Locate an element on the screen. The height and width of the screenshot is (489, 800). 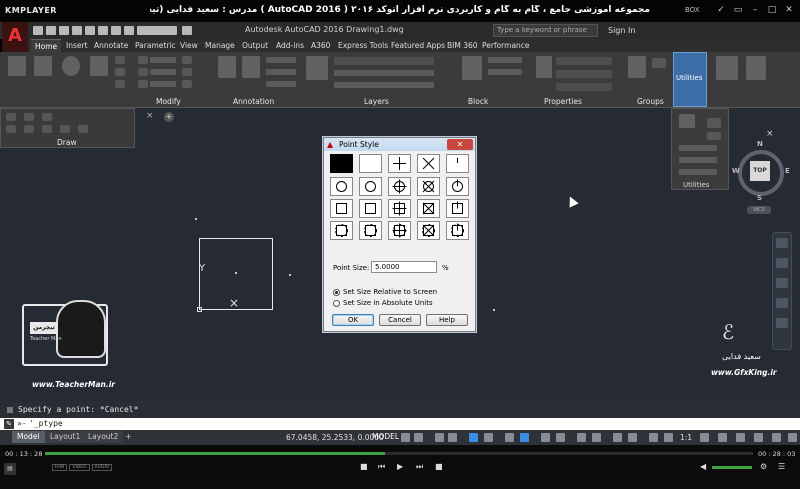
minimize-icon: – is located at coordinates (755, 10).